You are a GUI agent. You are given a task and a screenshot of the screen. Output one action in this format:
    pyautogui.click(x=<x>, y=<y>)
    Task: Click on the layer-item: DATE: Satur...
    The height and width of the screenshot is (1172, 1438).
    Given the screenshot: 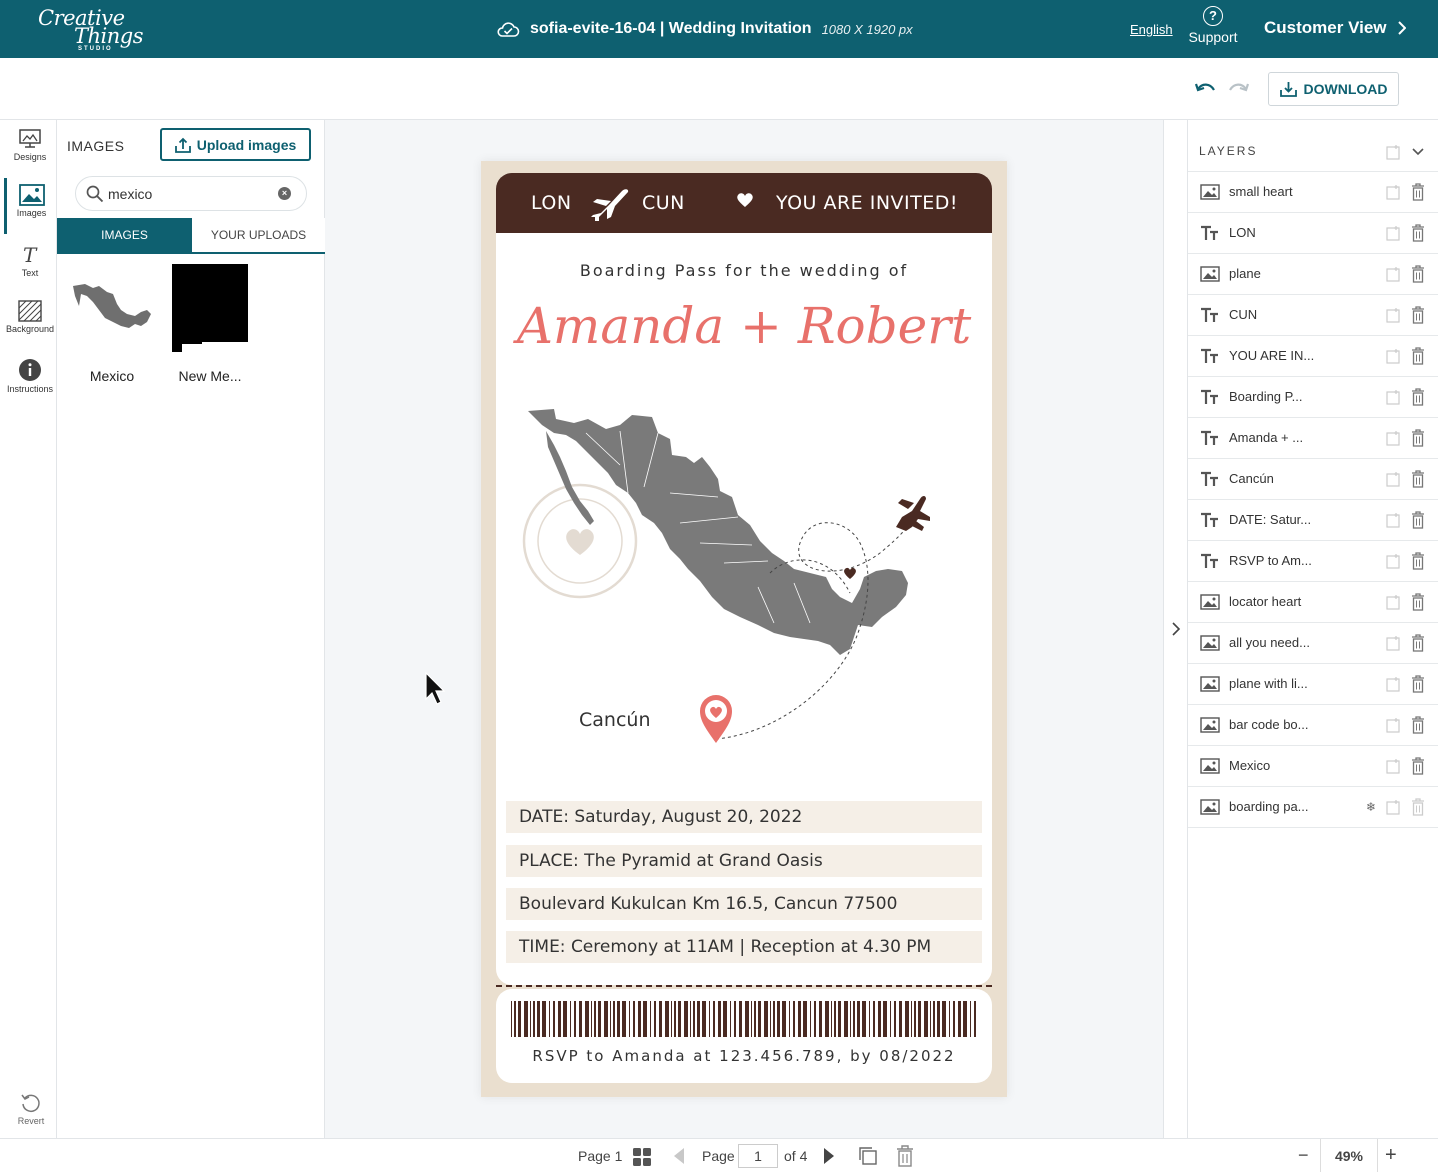 What is the action you would take?
    pyautogui.click(x=1313, y=519)
    